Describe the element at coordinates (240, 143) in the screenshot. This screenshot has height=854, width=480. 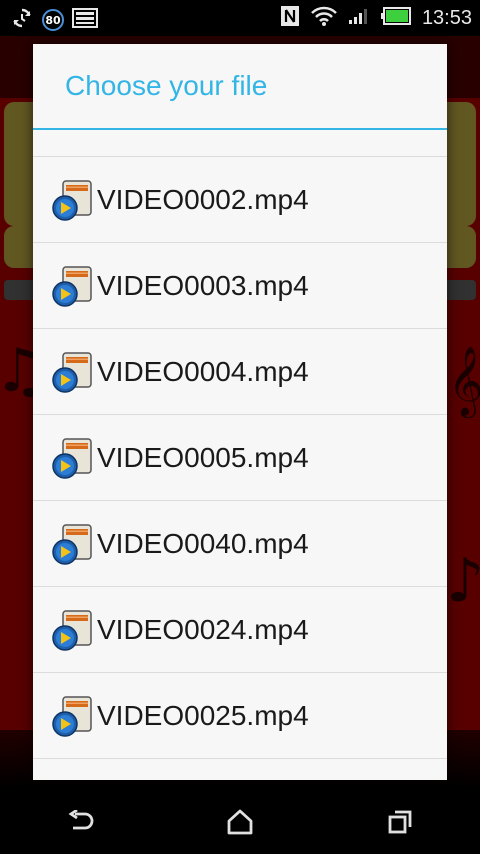
I see `list-item-partial` at that location.